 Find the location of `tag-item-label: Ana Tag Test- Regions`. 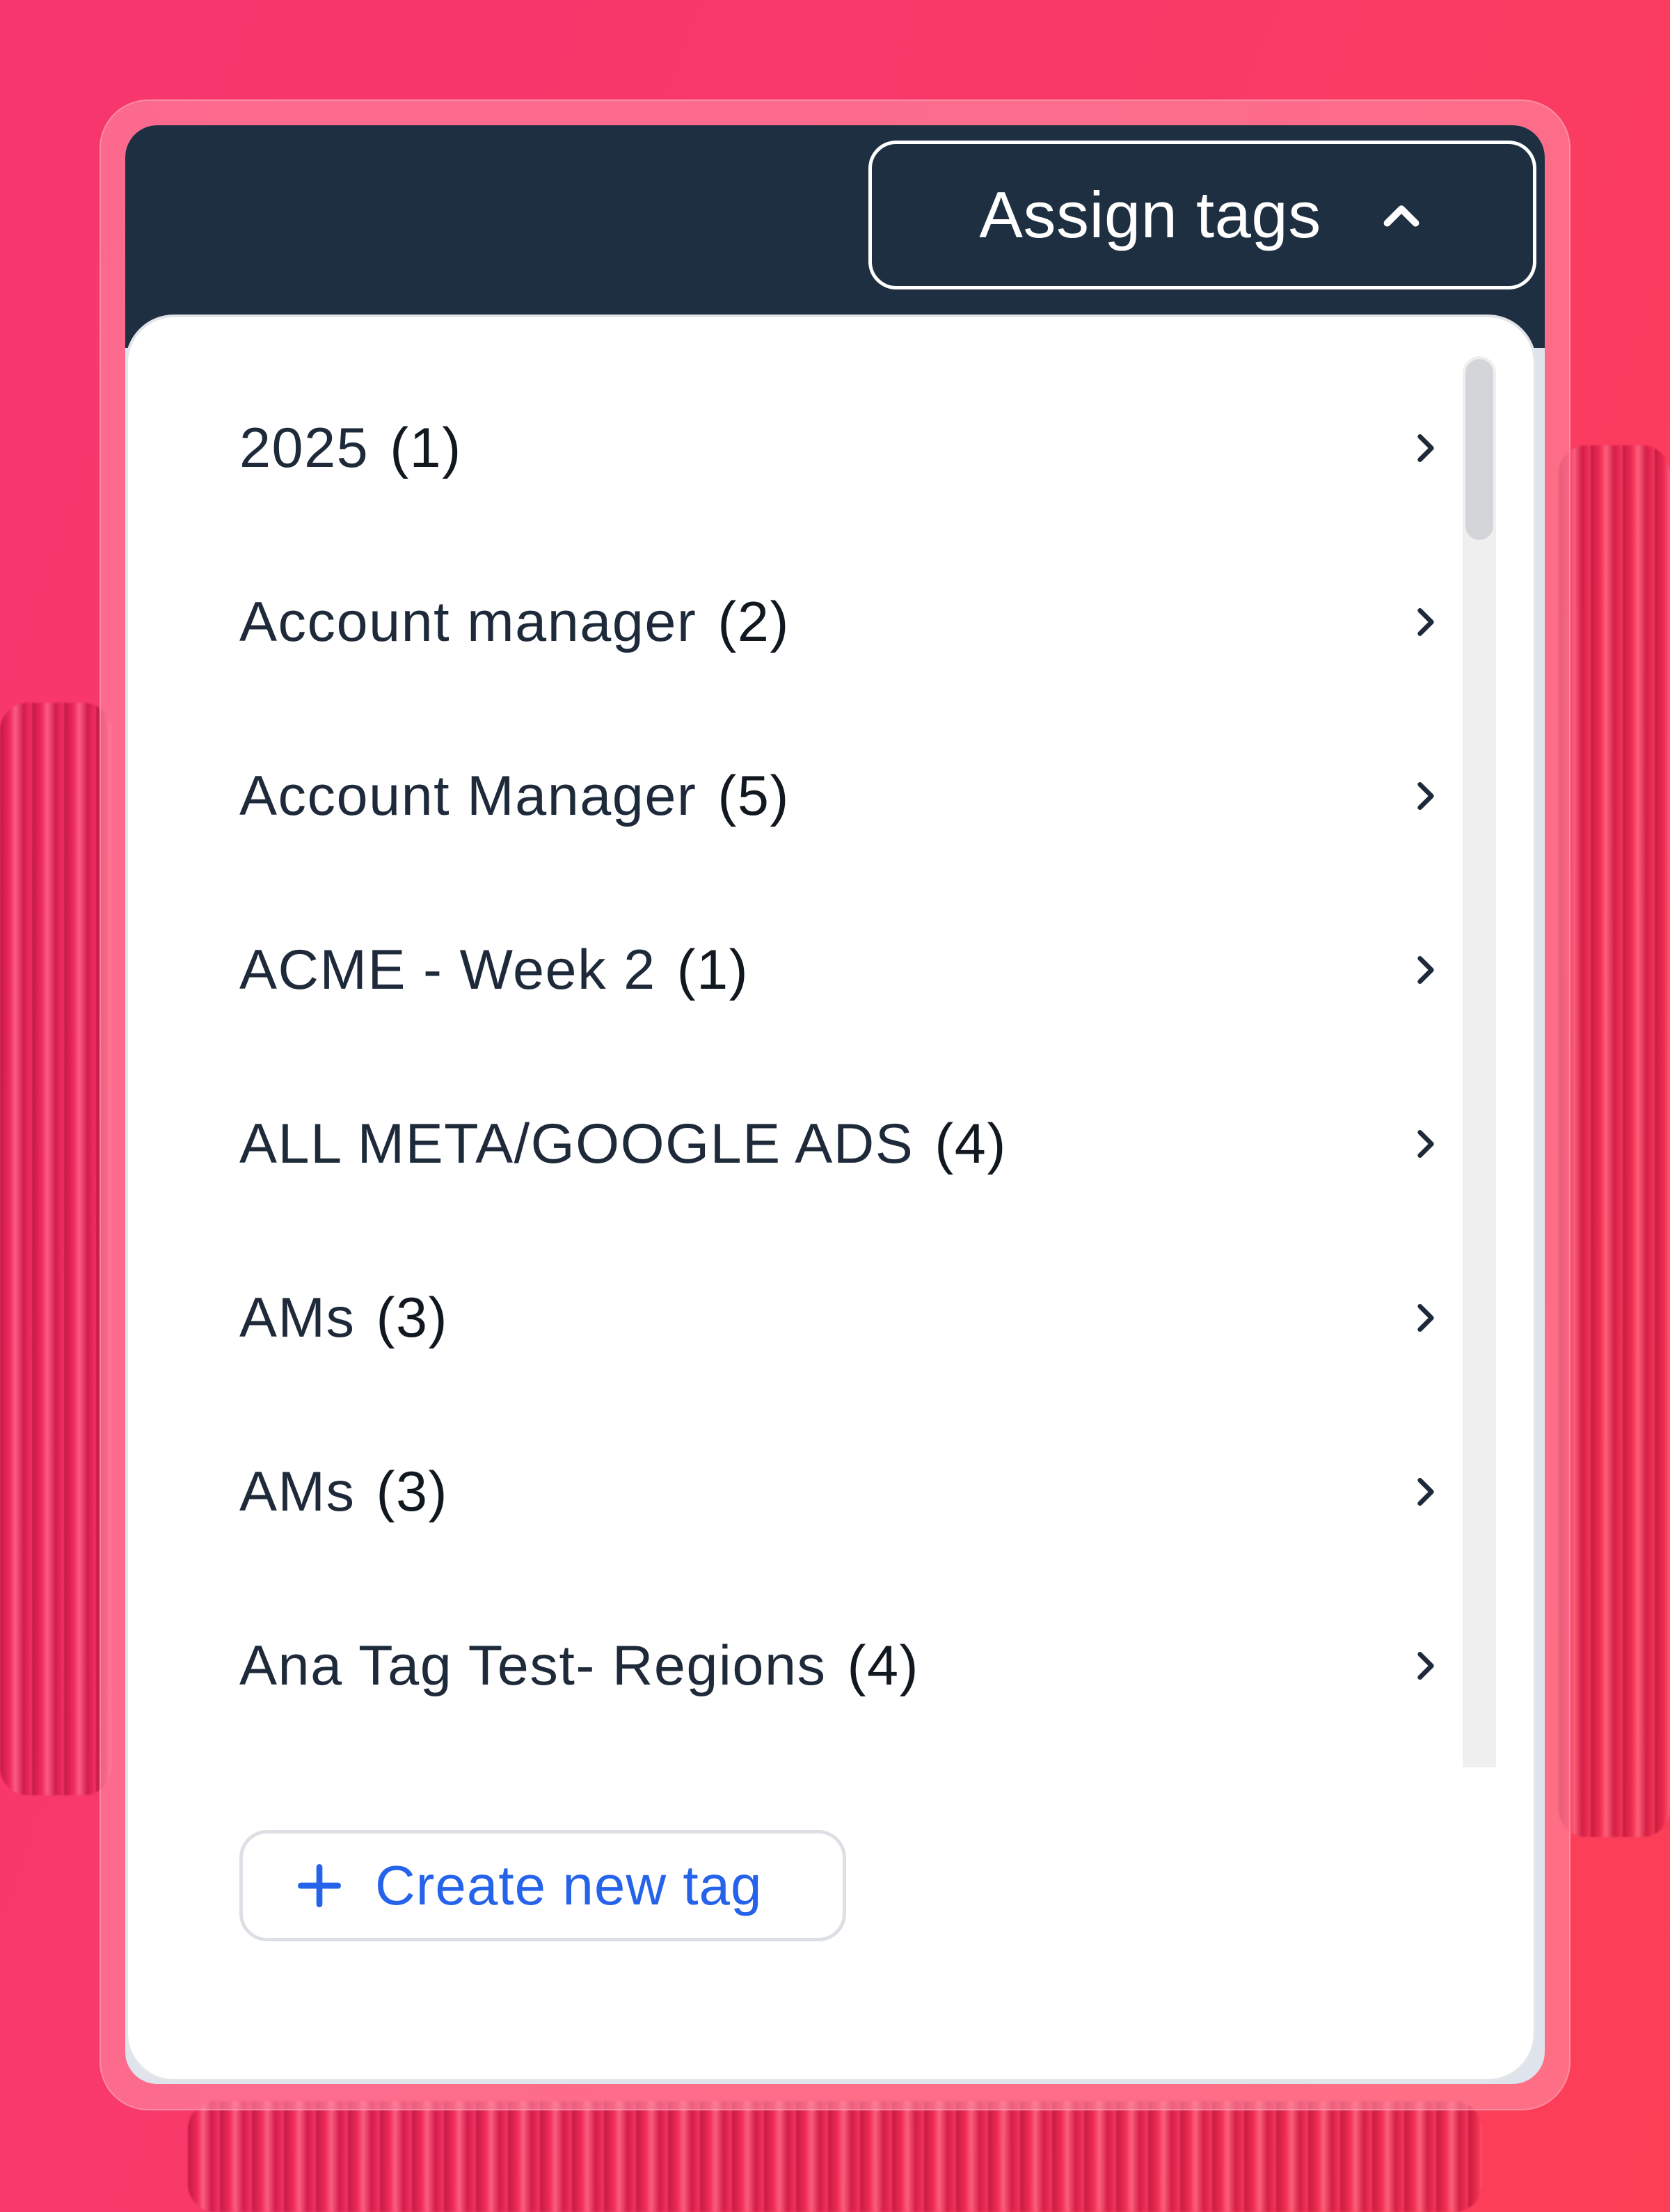

tag-item-label: Ana Tag Test- Regions is located at coordinates (533, 1665).